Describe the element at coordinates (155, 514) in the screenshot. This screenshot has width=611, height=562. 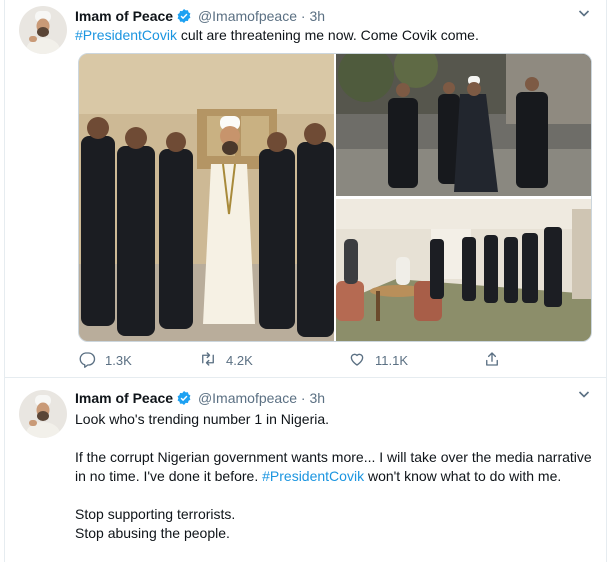
I see `tweet-line: Stop supporting terrorists.` at that location.